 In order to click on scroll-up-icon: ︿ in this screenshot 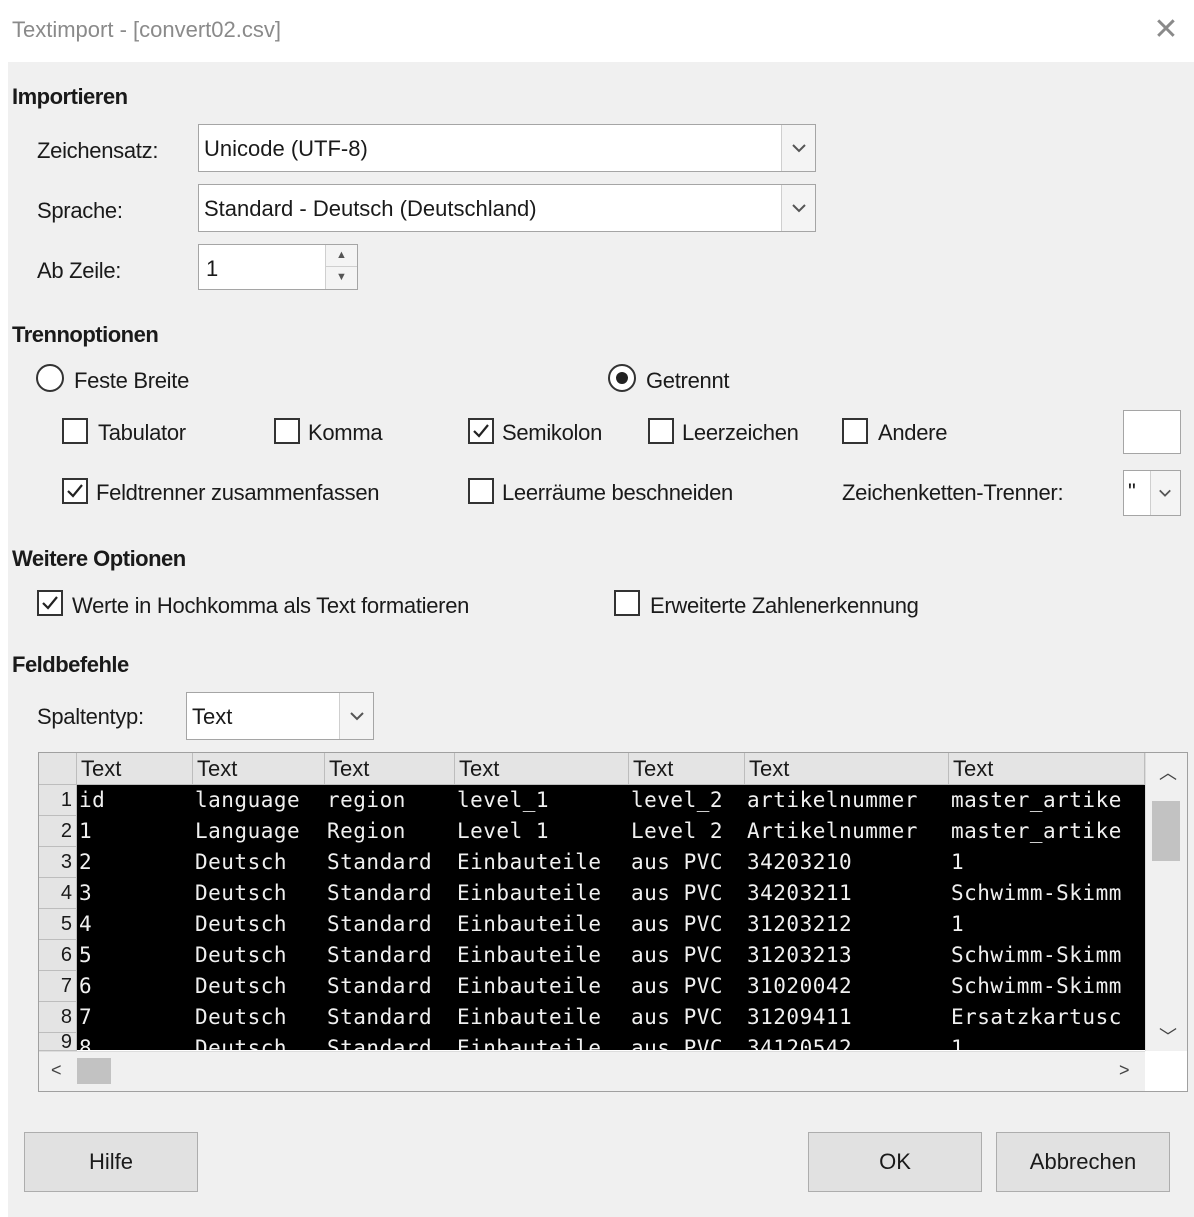, I will do `click(1168, 772)`.